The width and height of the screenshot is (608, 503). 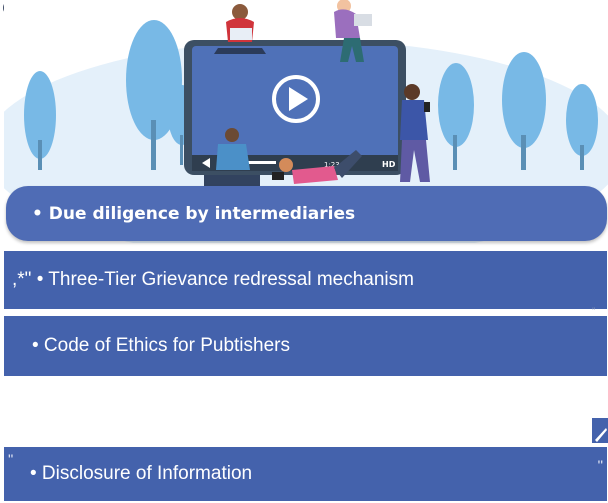 I want to click on bullet-due-diligence: • Due diligence by intermediaries, so click(x=306, y=213).